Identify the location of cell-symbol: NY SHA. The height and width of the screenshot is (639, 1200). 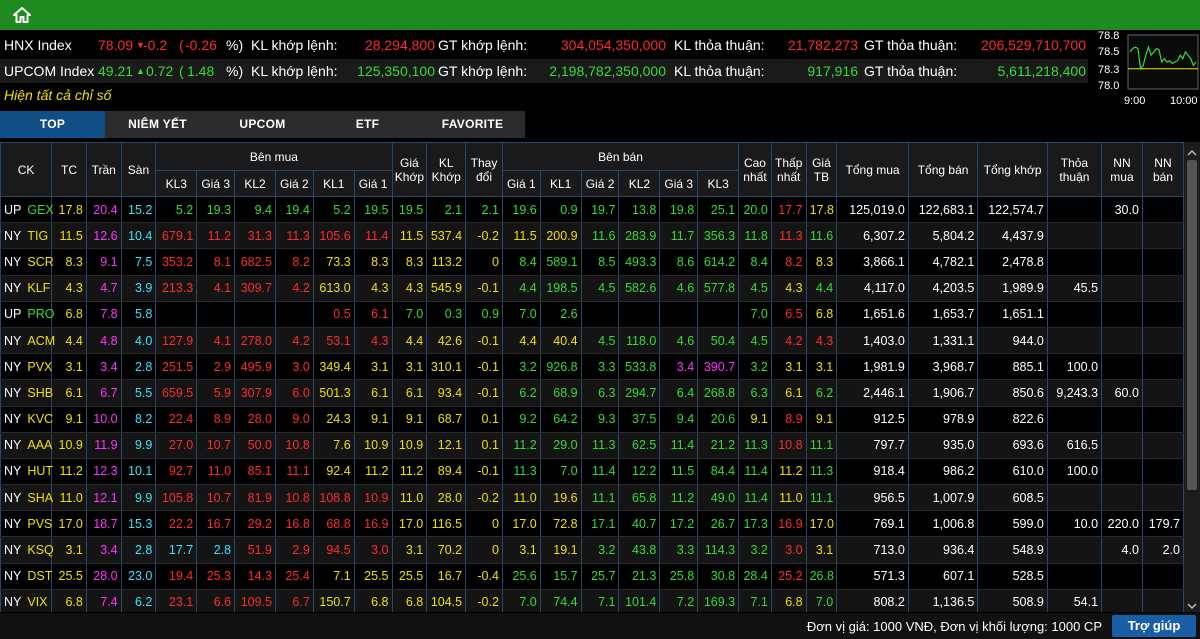
(26, 498).